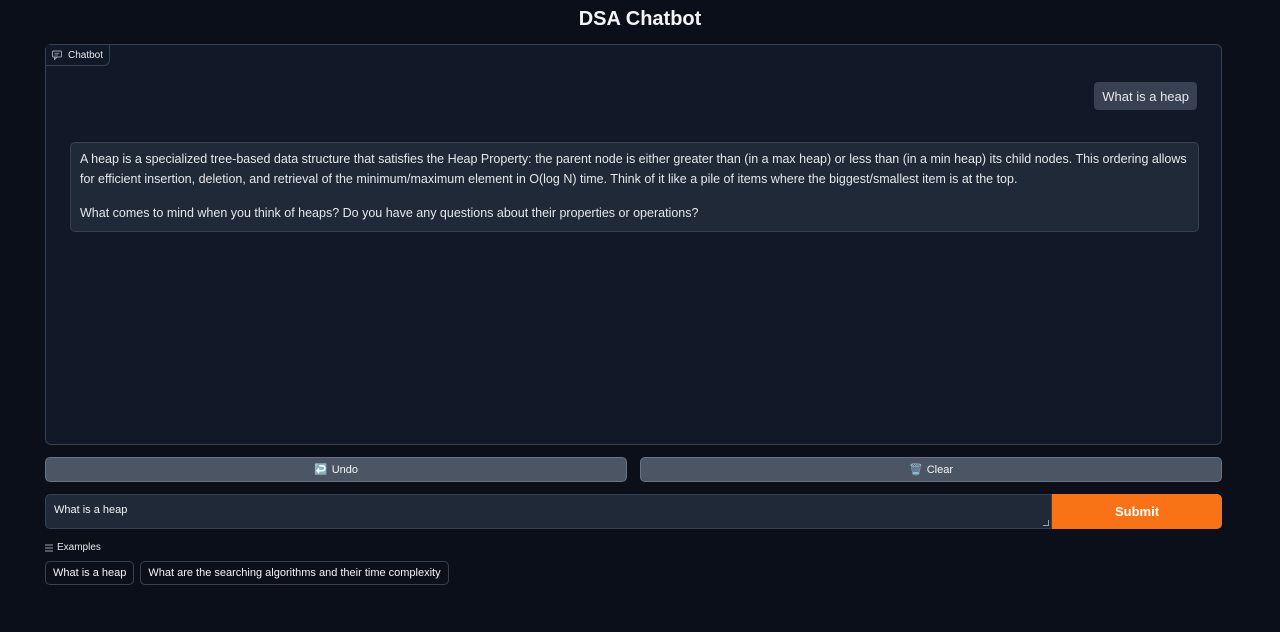 The height and width of the screenshot is (632, 1280). What do you see at coordinates (344, 469) in the screenshot?
I see `undo-button-label: Undo` at bounding box center [344, 469].